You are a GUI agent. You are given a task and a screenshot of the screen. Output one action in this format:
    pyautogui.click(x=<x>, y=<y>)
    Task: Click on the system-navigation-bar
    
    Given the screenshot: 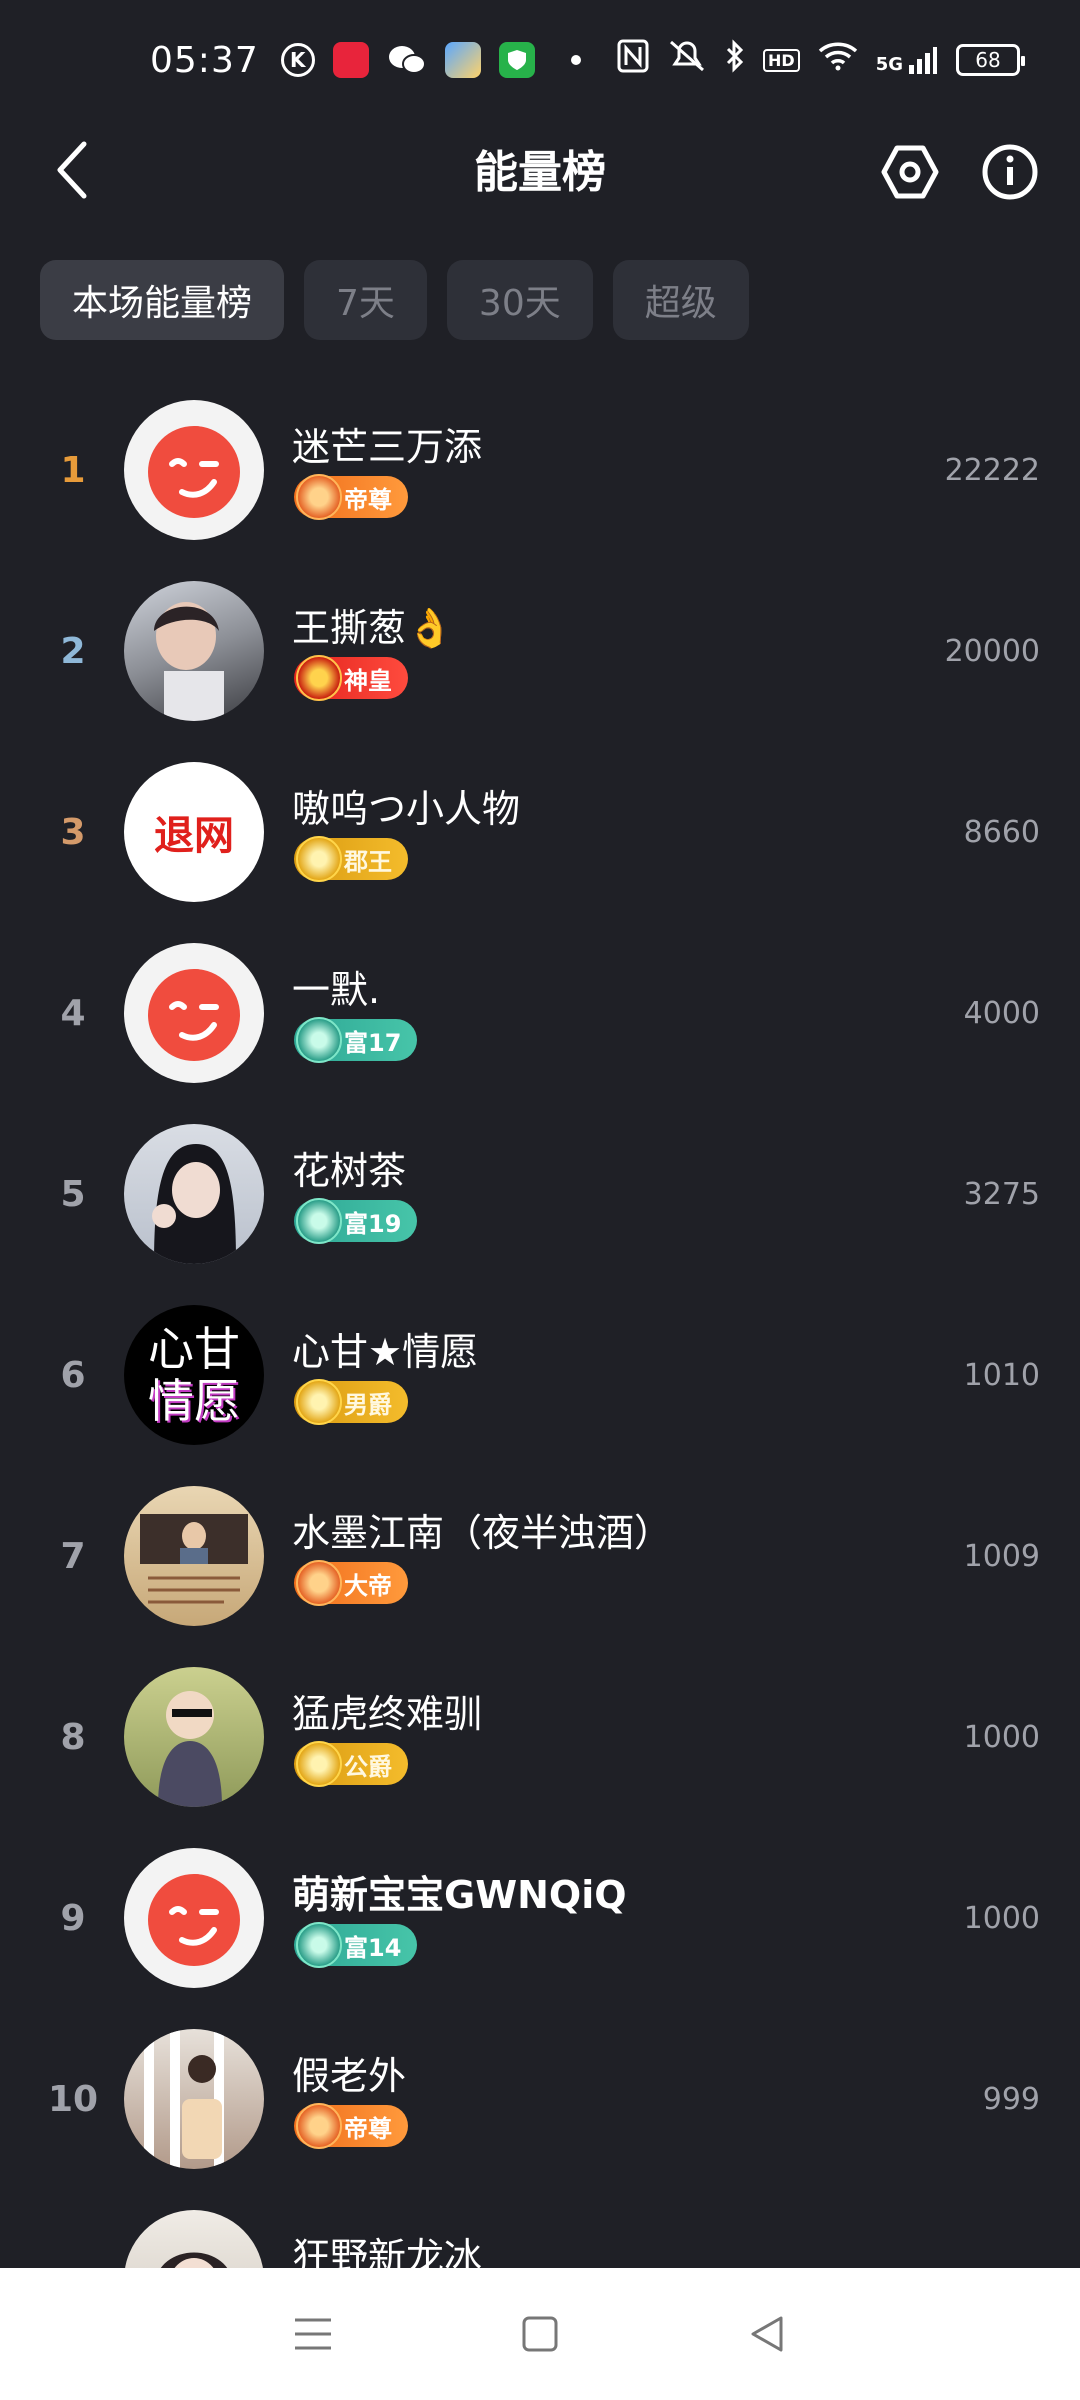 What is the action you would take?
    pyautogui.click(x=540, y=2334)
    